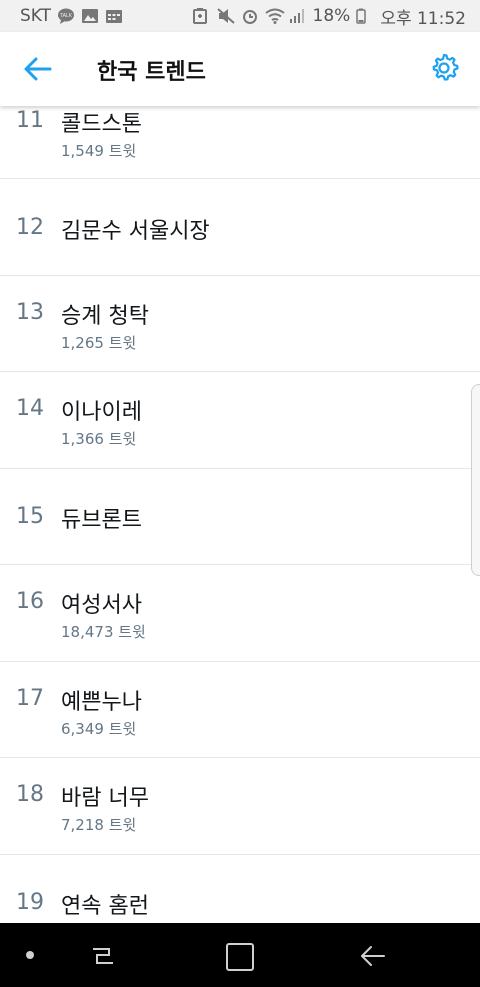  I want to click on trend-rank: 19, so click(30, 902).